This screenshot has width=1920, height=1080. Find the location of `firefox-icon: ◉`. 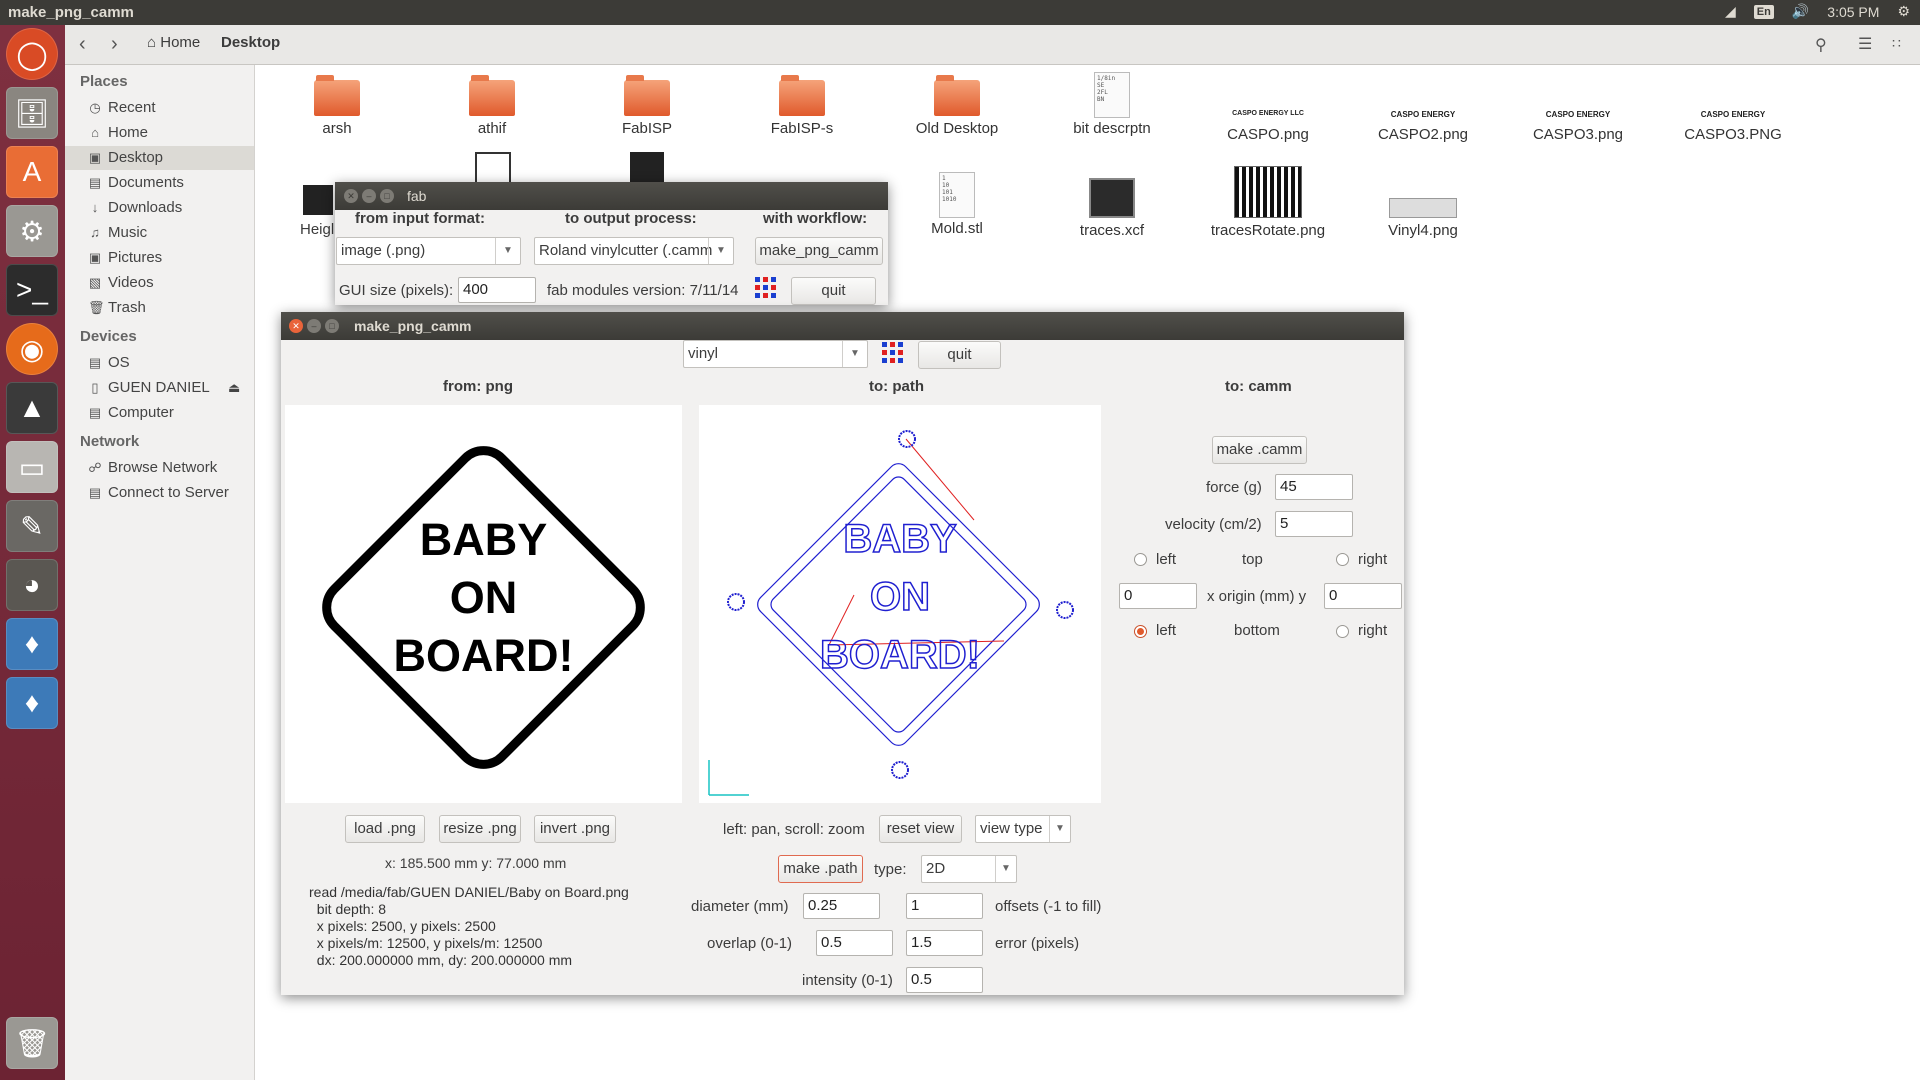

firefox-icon: ◉ is located at coordinates (32, 349).